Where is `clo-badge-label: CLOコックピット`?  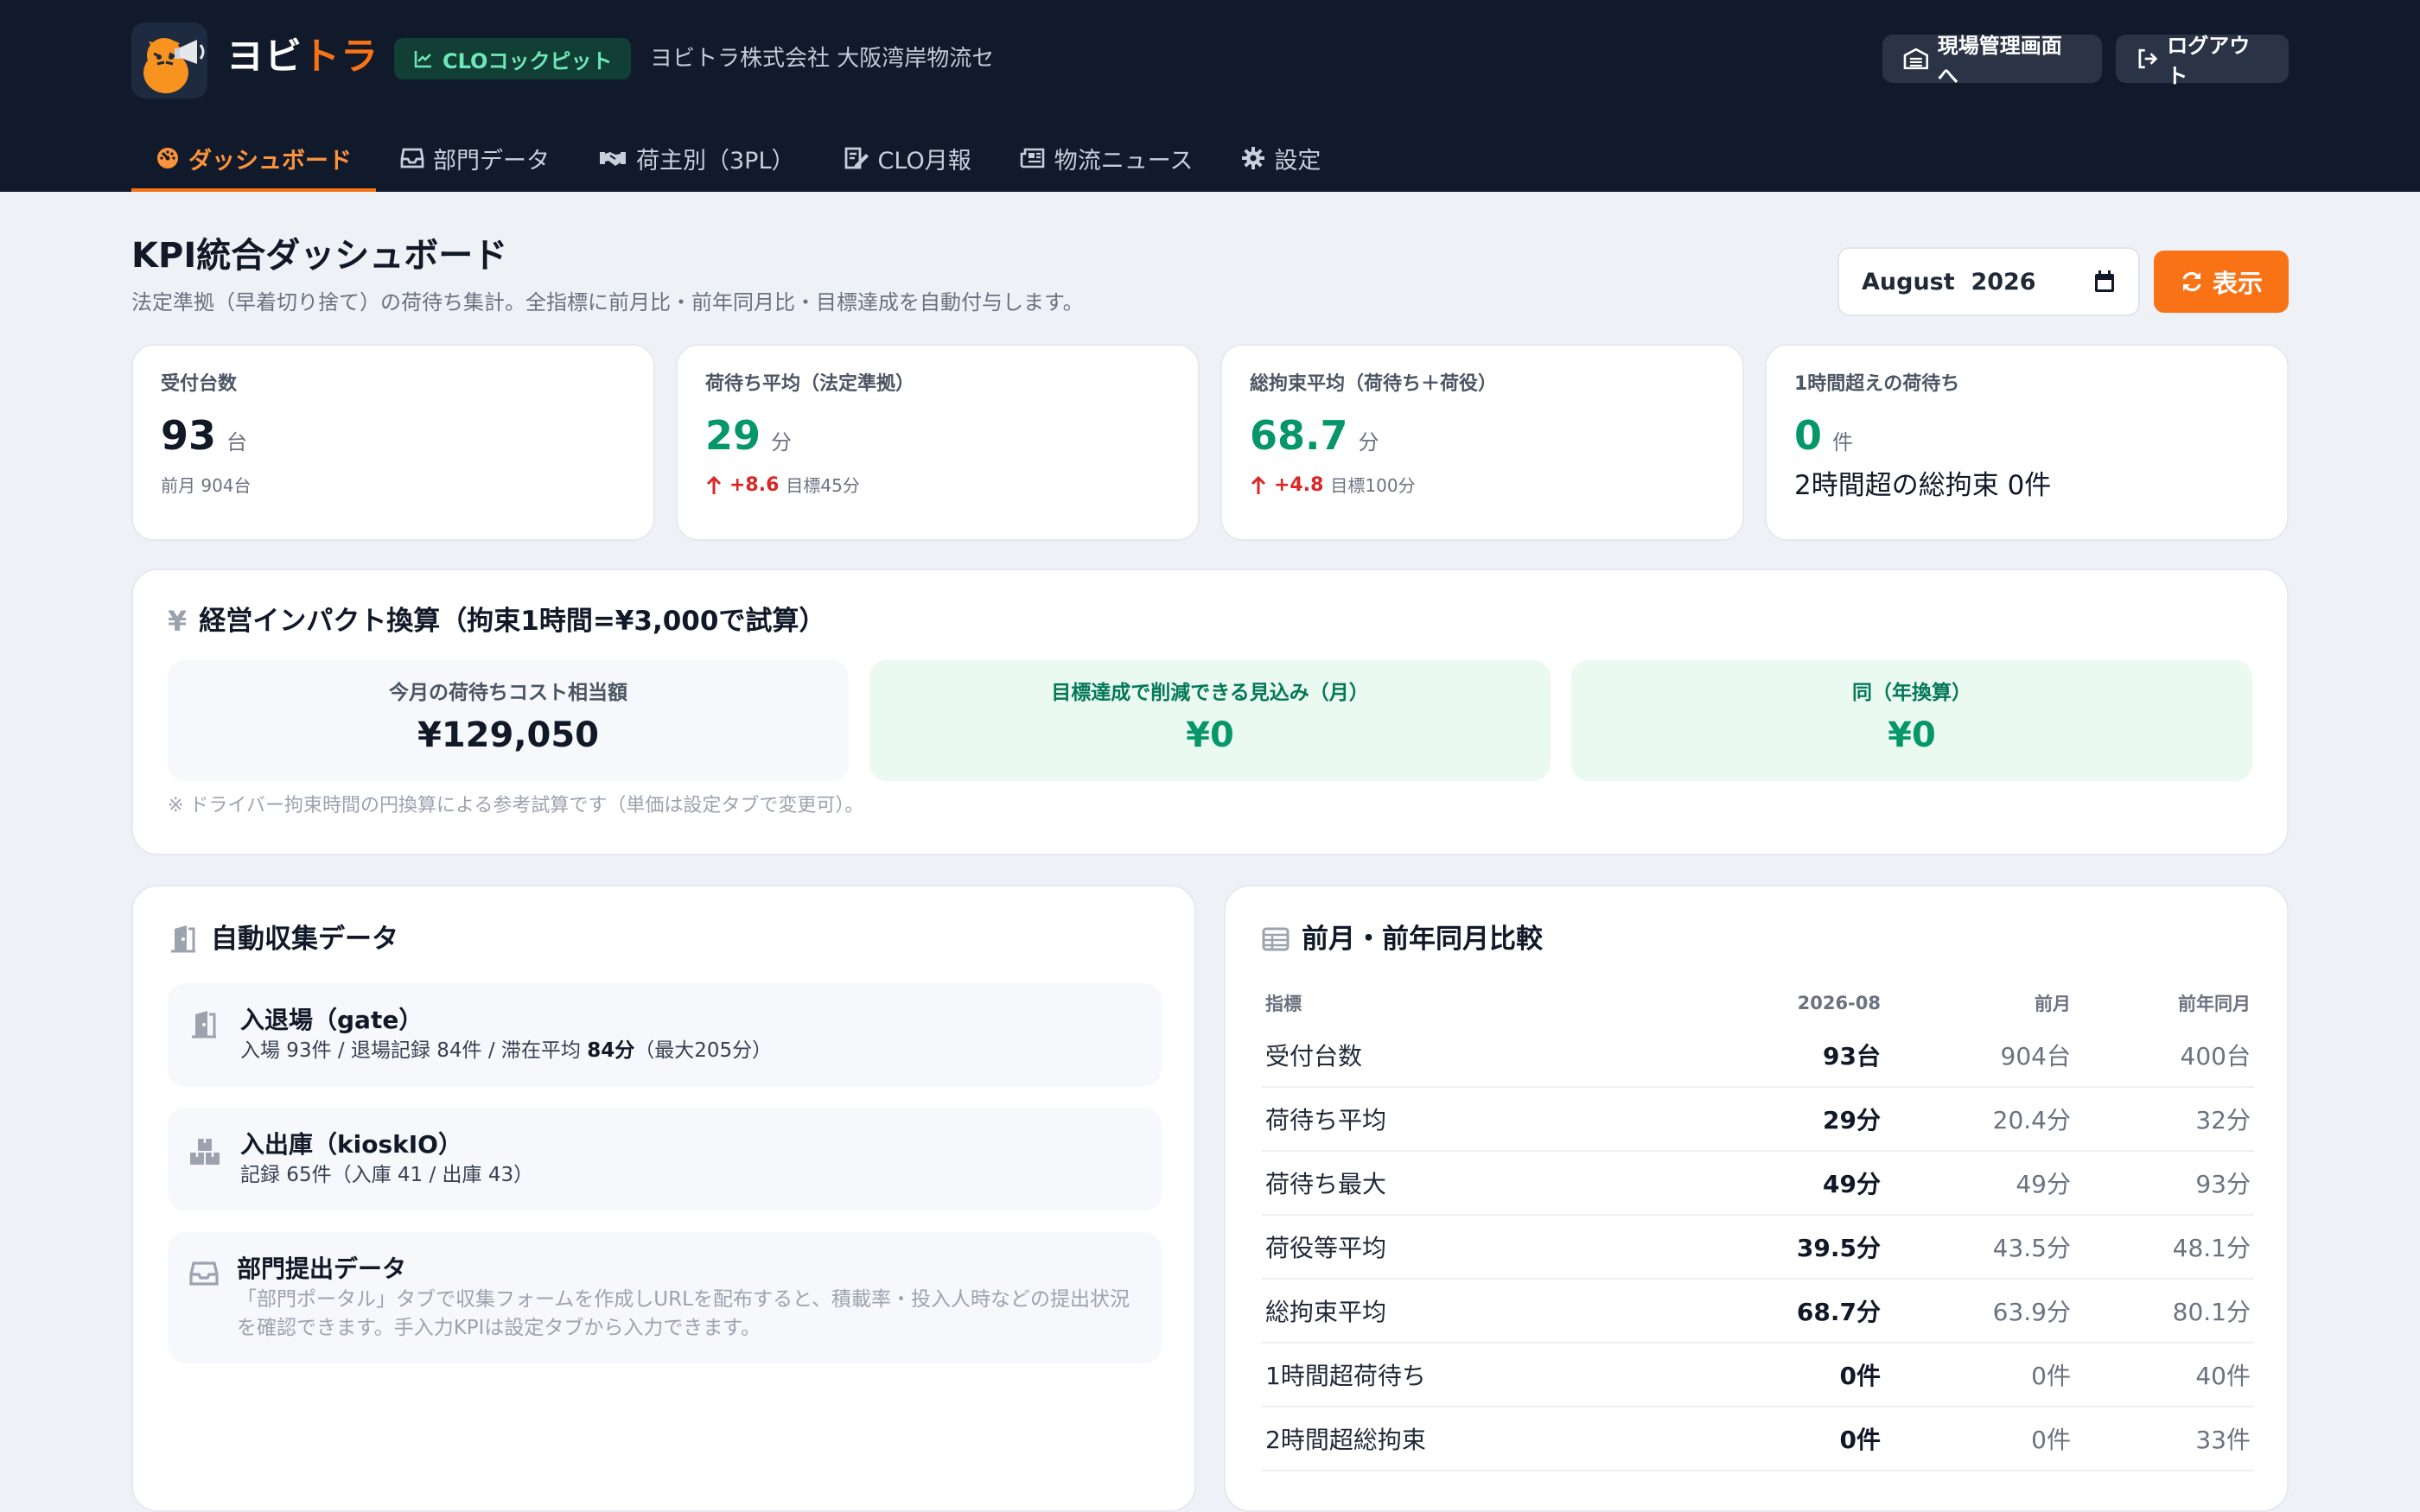
clo-badge-label: CLOコックピット is located at coordinates (528, 60).